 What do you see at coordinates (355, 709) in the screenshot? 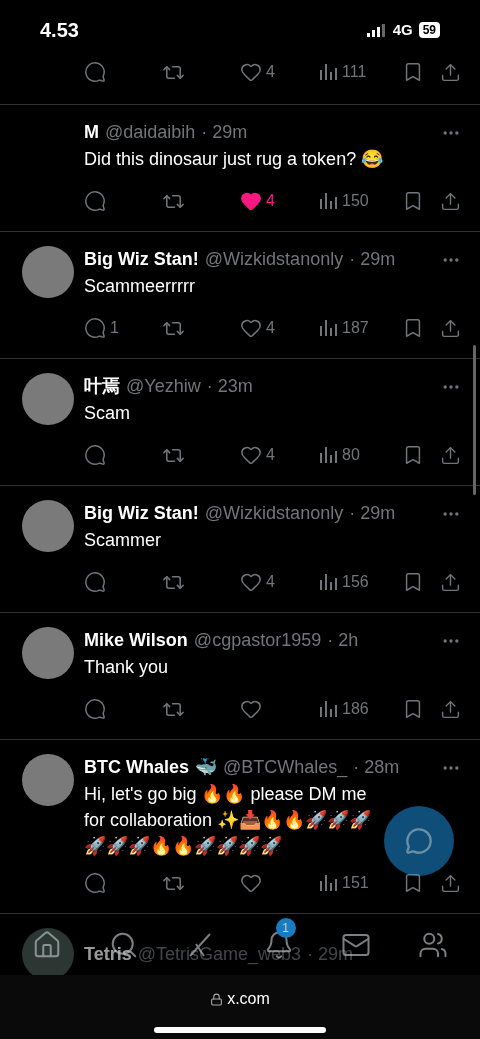
I see `view-count: 186` at bounding box center [355, 709].